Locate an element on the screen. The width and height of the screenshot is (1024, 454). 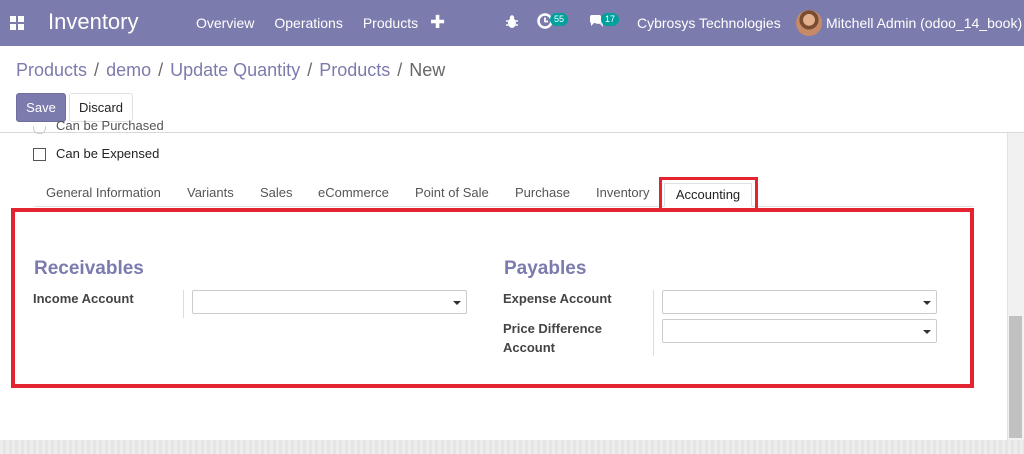
purchased-label-text: Can be Purchased is located at coordinates (110, 126).